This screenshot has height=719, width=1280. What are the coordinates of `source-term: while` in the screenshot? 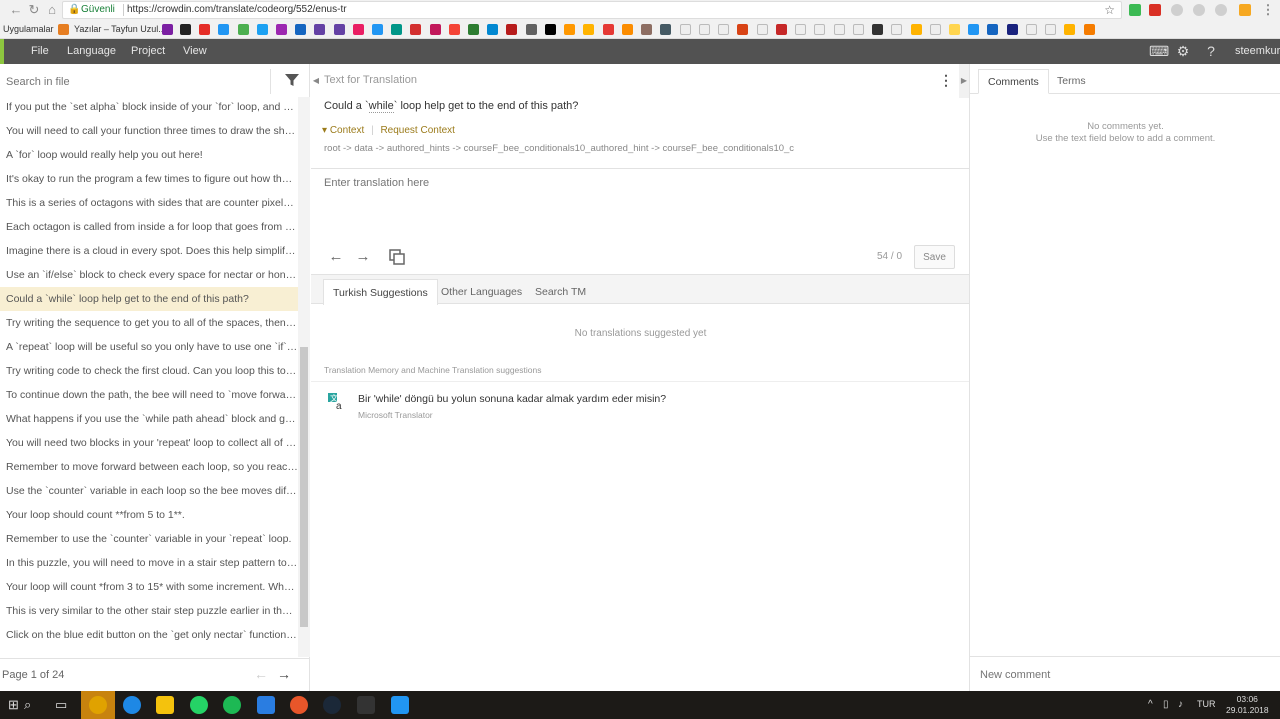 It's located at (381, 106).